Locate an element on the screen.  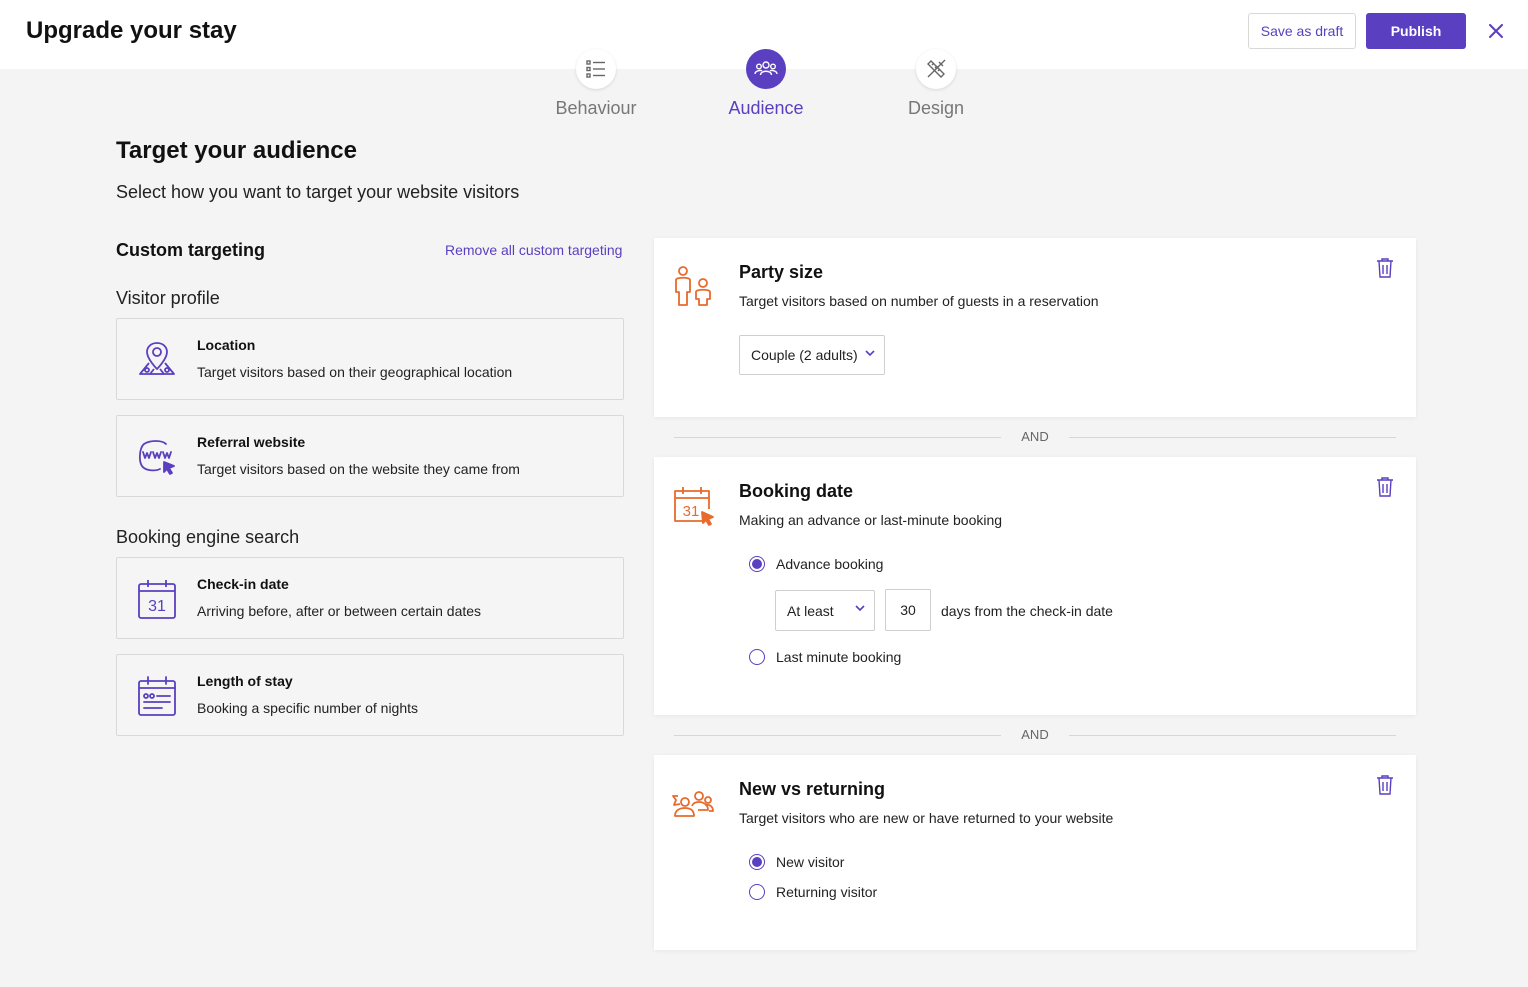
step-audience: Audience is located at coordinates (766, 84).